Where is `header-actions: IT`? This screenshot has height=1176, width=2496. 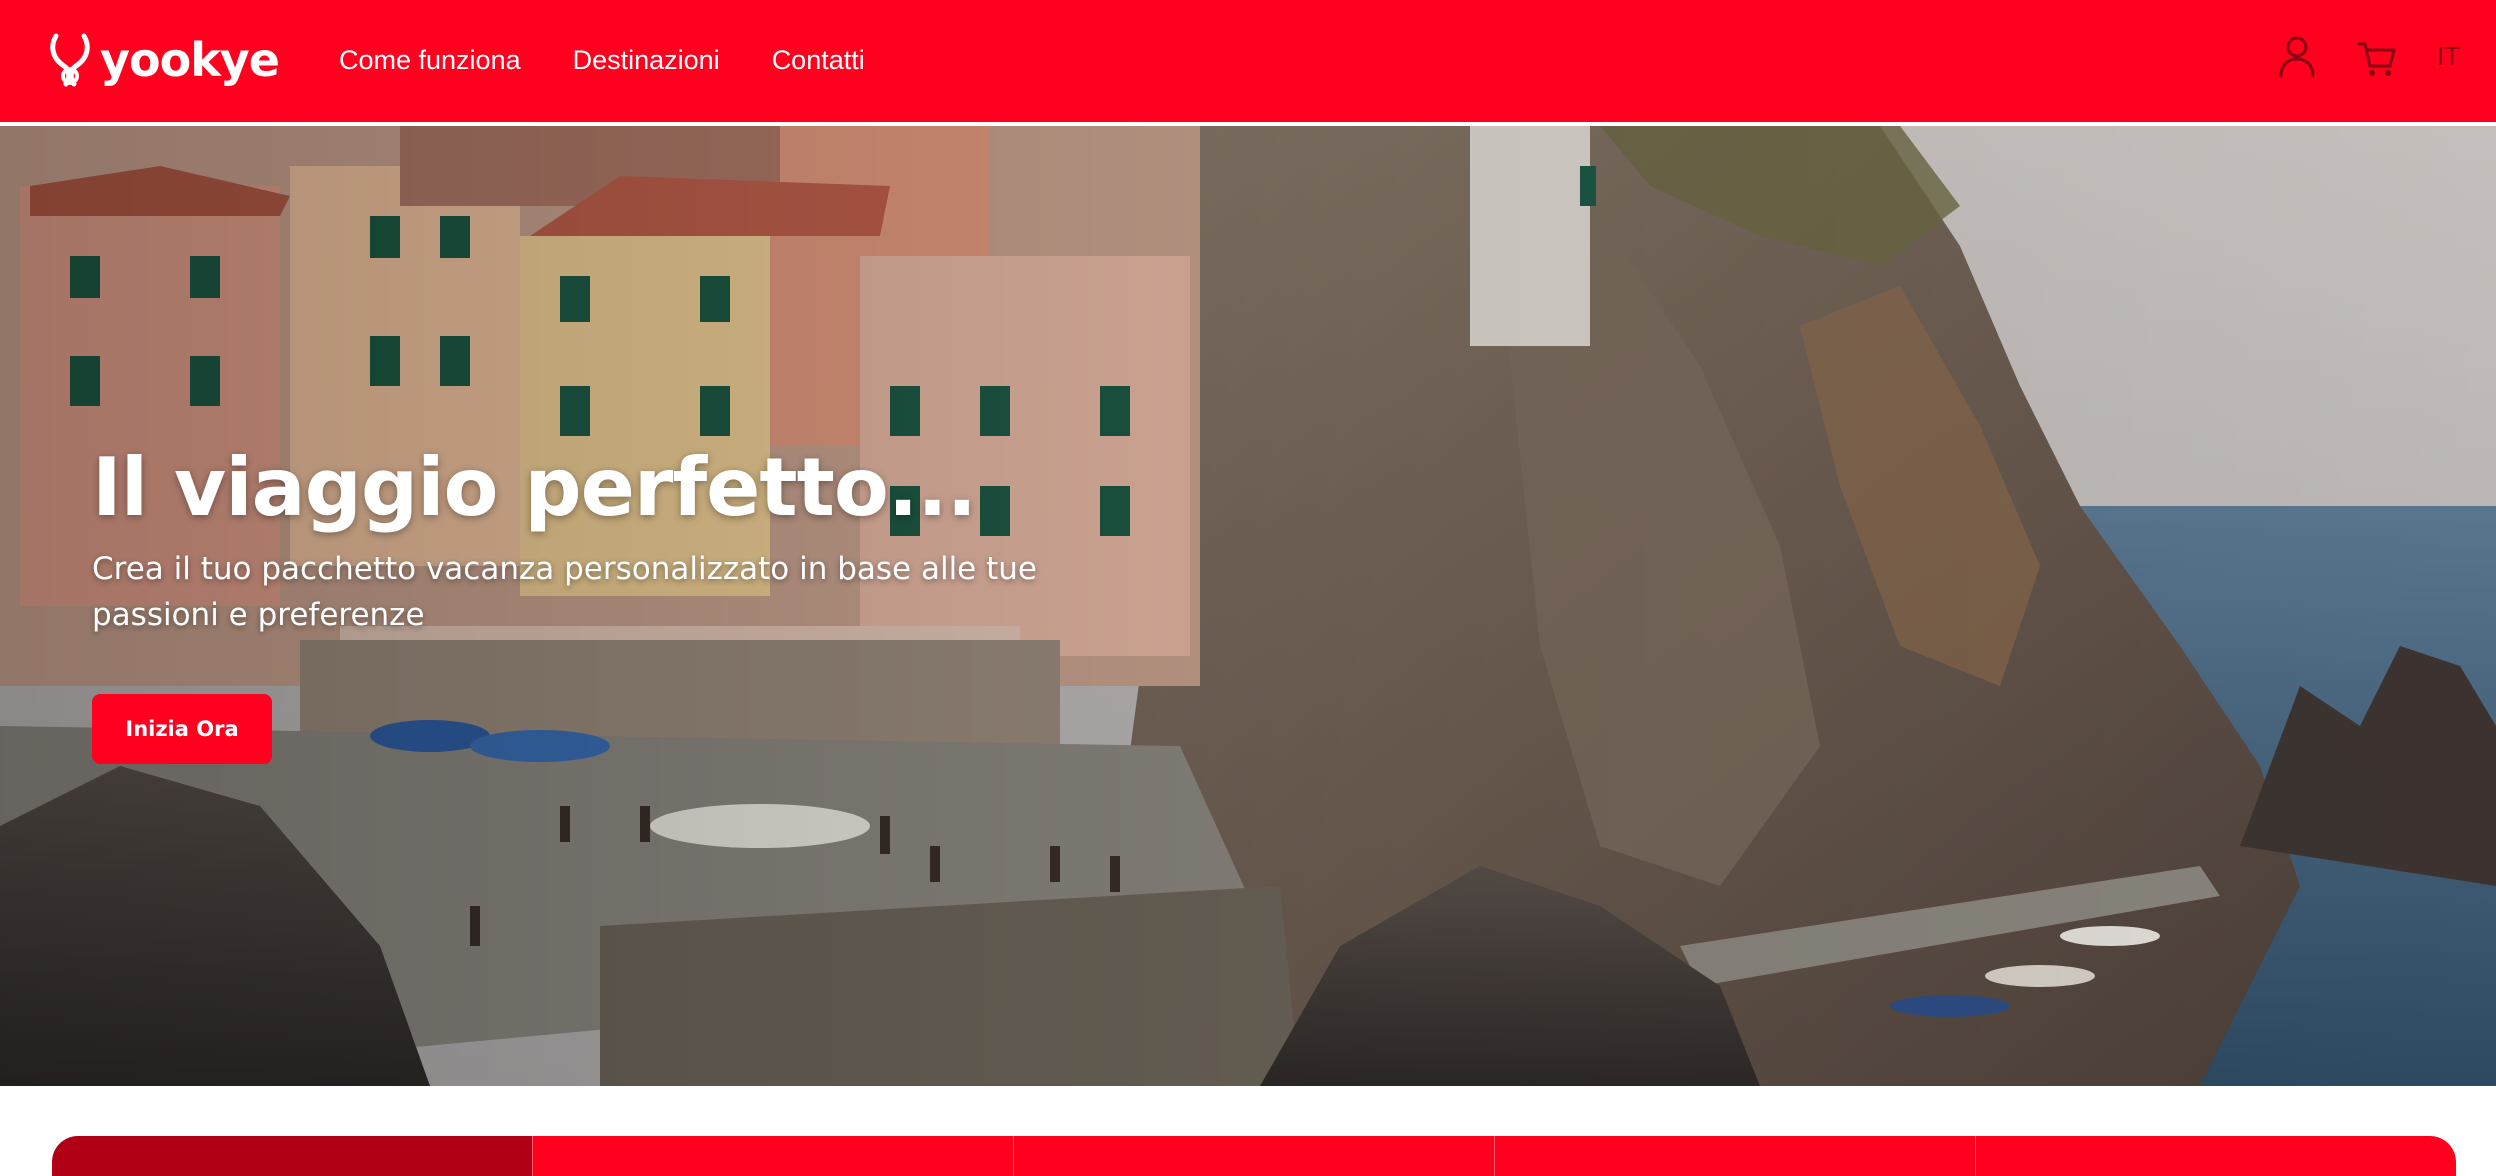
header-actions: IT is located at coordinates (2368, 56).